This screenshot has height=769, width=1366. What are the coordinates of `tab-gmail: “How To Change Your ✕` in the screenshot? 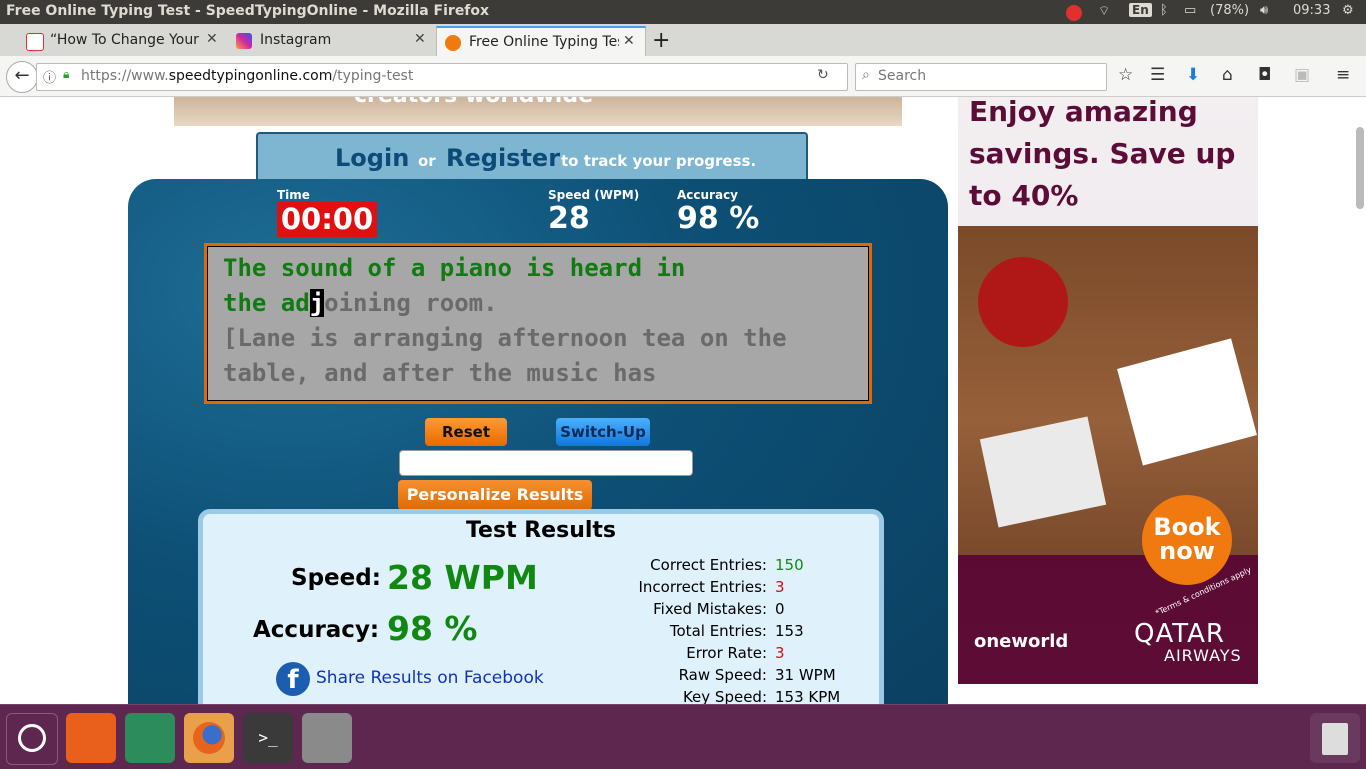 It's located at (123, 41).